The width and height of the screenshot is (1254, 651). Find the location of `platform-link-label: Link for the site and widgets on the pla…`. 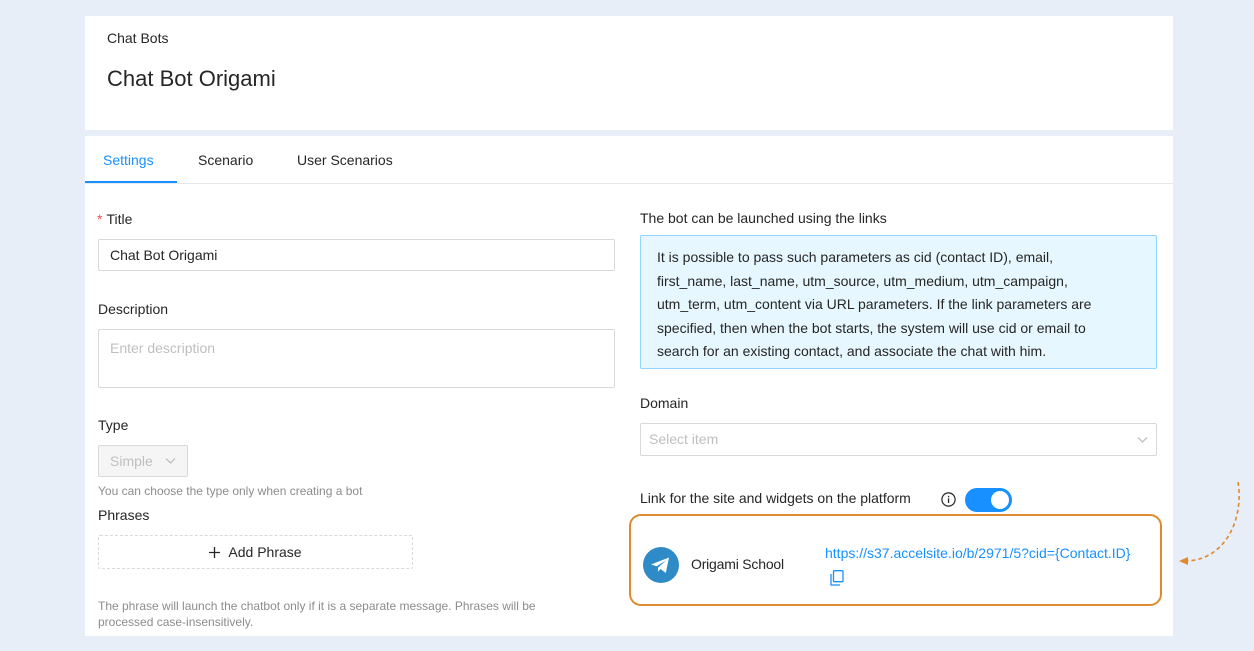

platform-link-label: Link for the site and widgets on the pla… is located at coordinates (775, 498).